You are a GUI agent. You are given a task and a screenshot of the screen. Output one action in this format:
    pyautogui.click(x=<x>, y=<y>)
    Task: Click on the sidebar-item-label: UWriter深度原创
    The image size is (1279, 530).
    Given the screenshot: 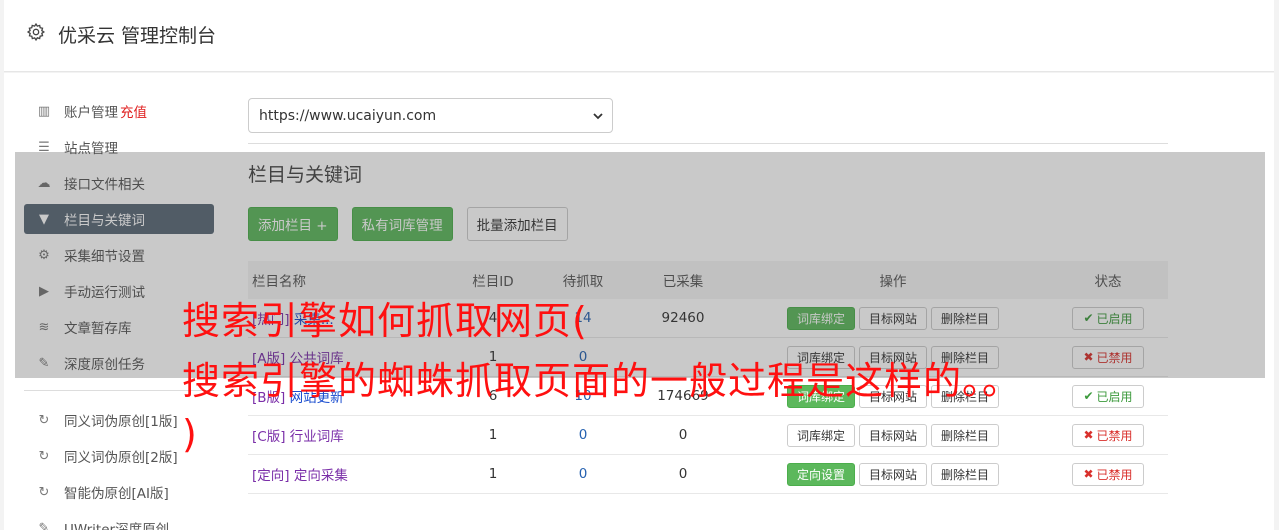 What is the action you would take?
    pyautogui.click(x=117, y=526)
    